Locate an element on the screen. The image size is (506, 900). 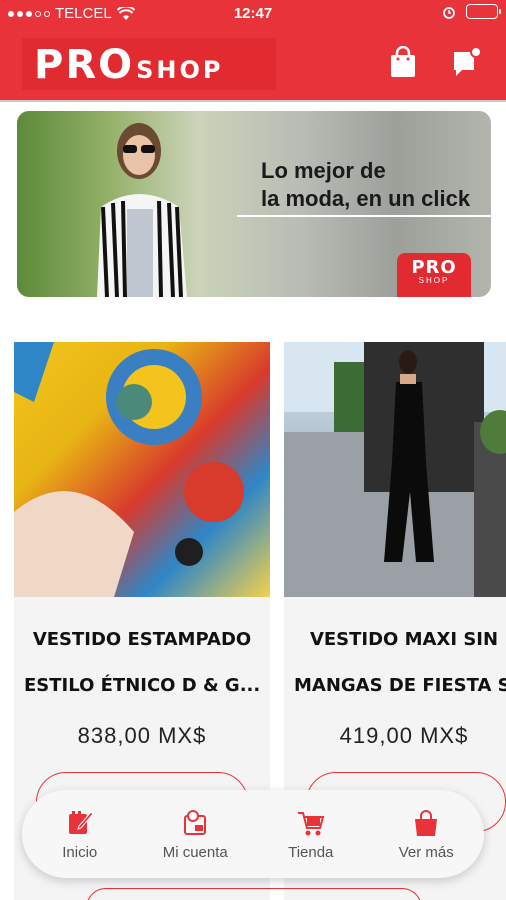
black-dress-photo is located at coordinates (395, 469).